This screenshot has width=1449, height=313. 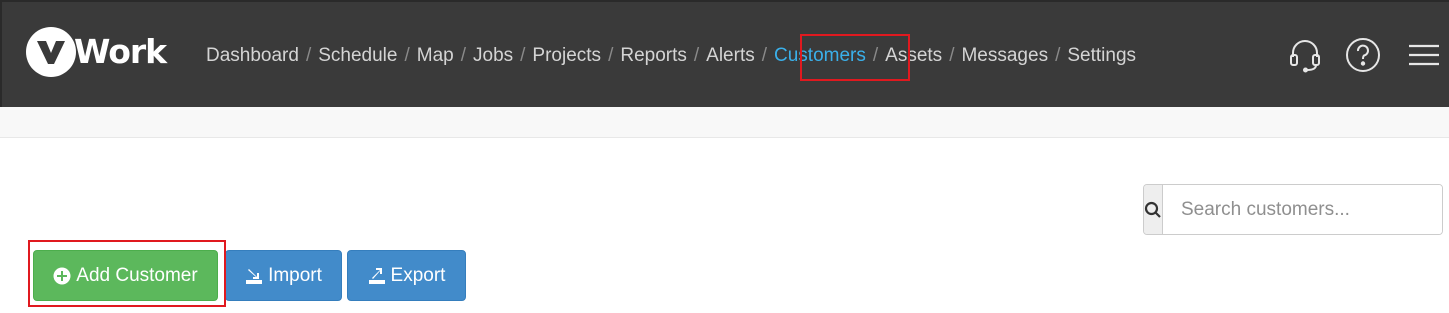 I want to click on search-icon, so click(x=1153, y=209).